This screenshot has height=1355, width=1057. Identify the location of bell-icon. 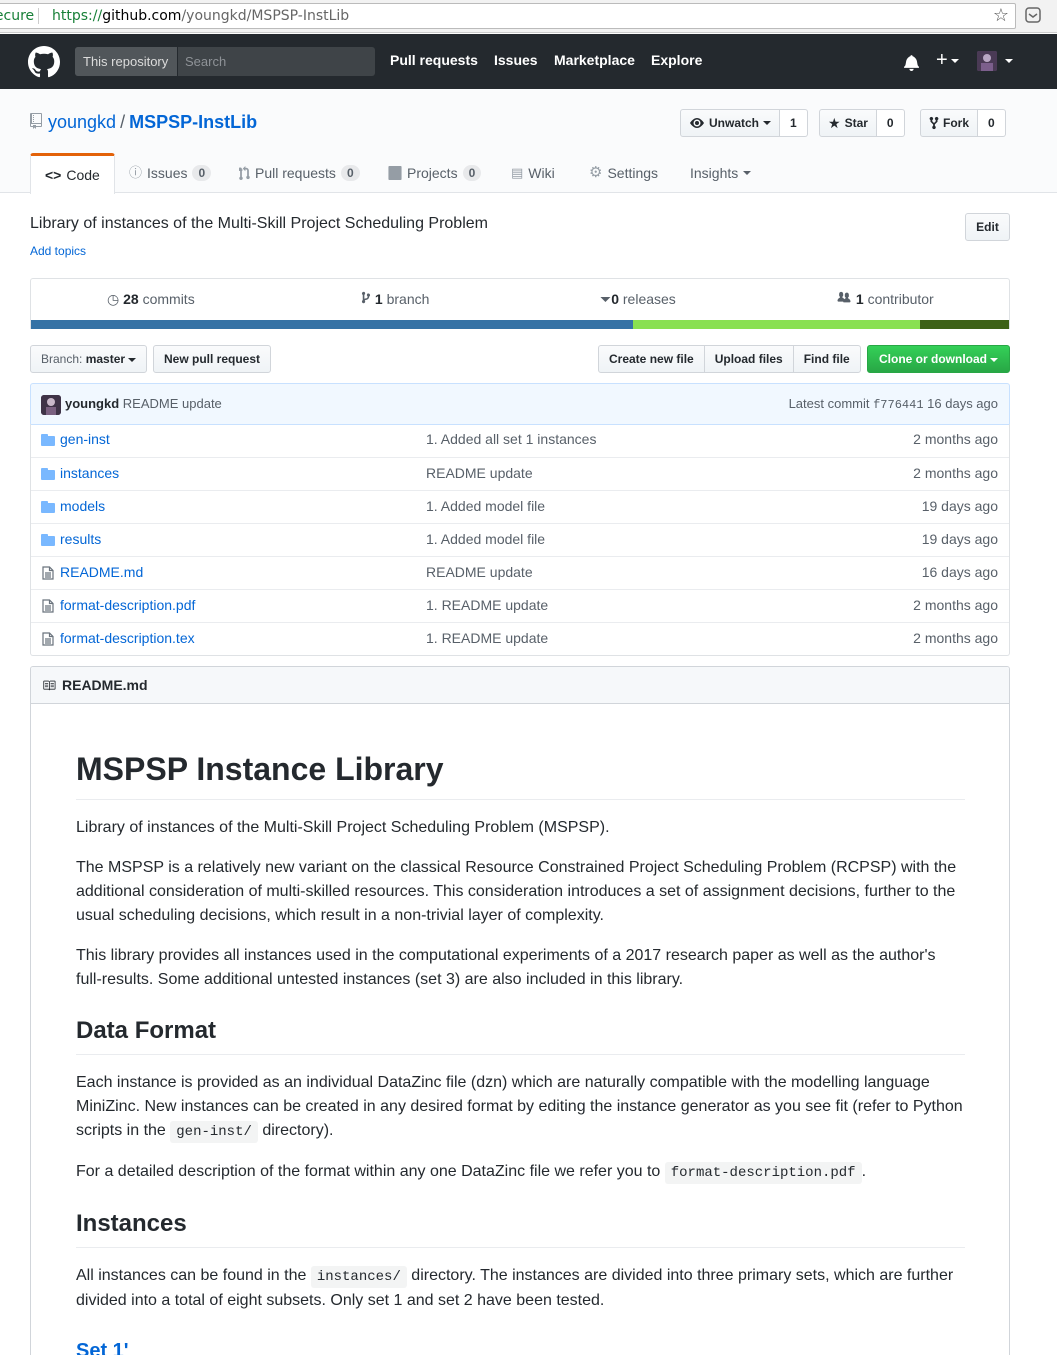
(911, 62).